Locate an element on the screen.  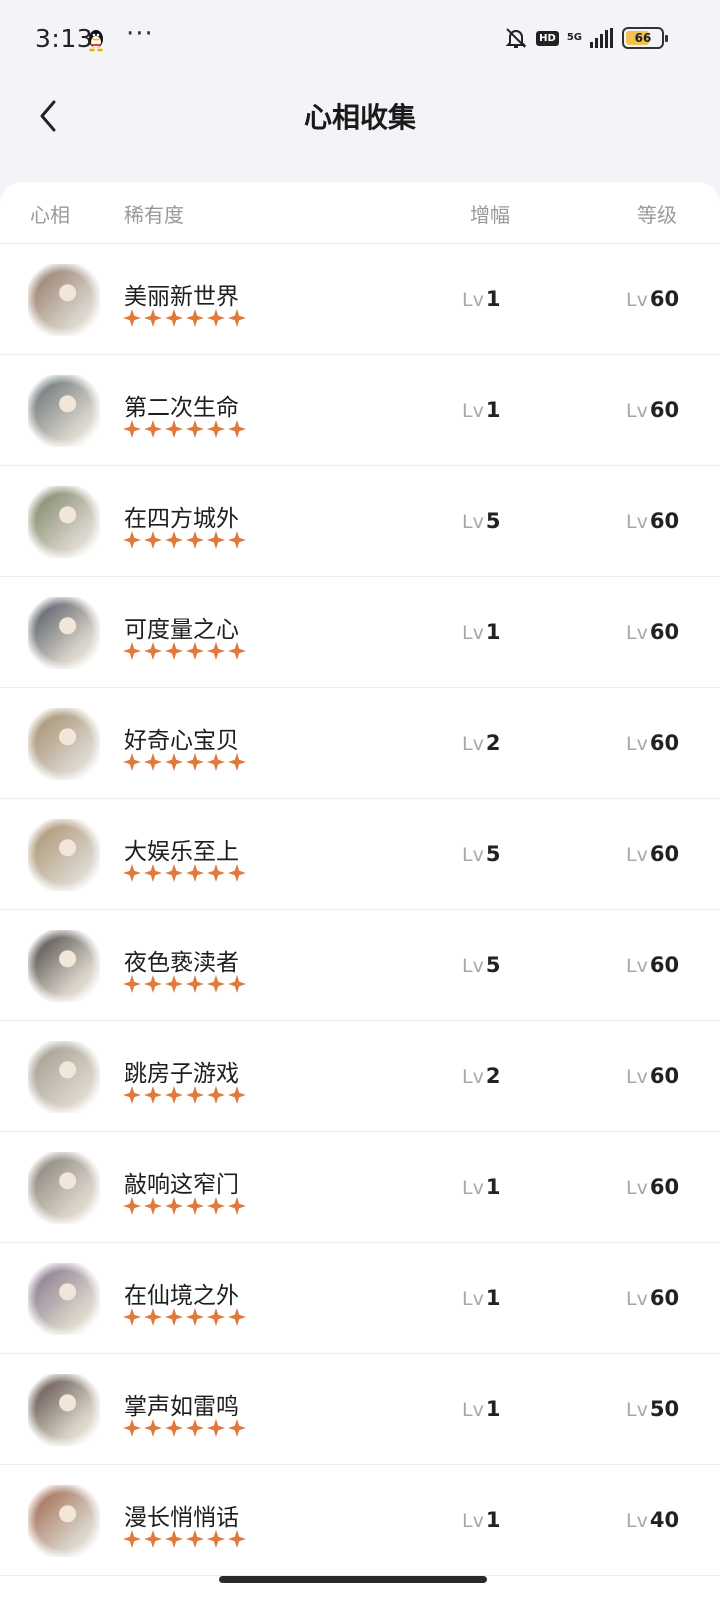
list-item: 漫长悄悄话 Lv1 Lv40 is located at coordinates (360, 1520).